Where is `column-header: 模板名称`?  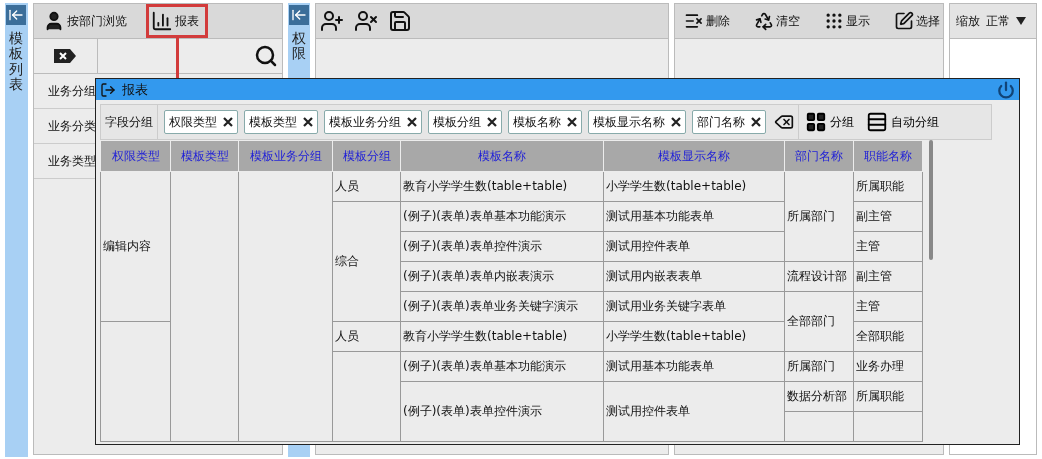
column-header: 模板名称 is located at coordinates (502, 156).